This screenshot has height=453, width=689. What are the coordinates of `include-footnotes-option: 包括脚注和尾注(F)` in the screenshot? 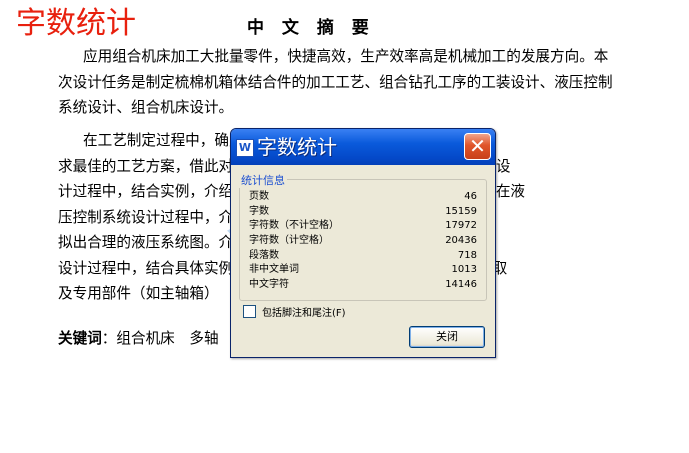 It's located at (294, 311).